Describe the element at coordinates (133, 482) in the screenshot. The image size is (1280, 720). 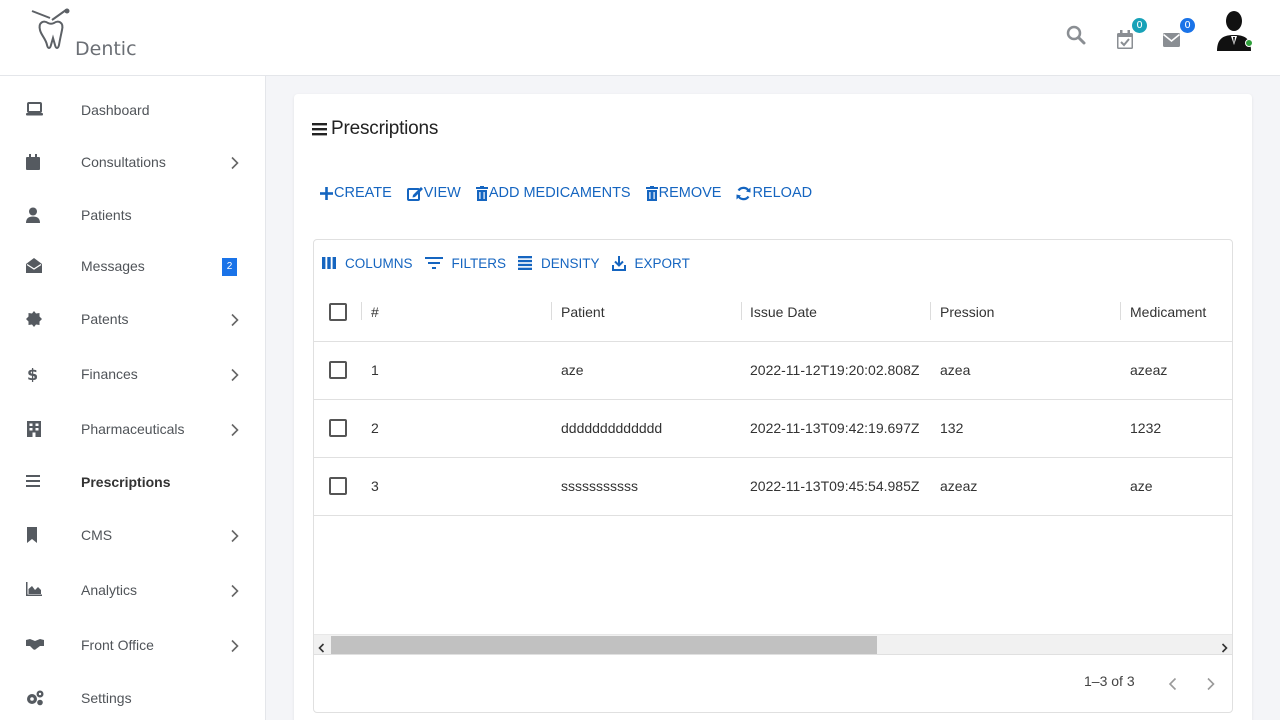
I see `sidebar-item-prescriptions: Prescriptions` at that location.